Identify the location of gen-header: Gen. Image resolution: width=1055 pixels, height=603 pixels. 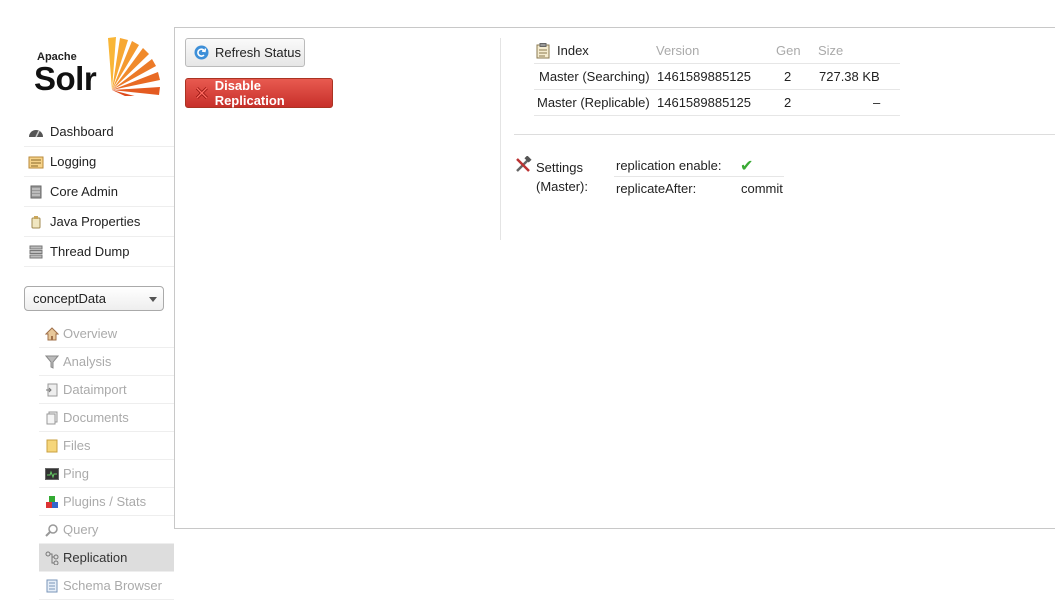
(788, 50).